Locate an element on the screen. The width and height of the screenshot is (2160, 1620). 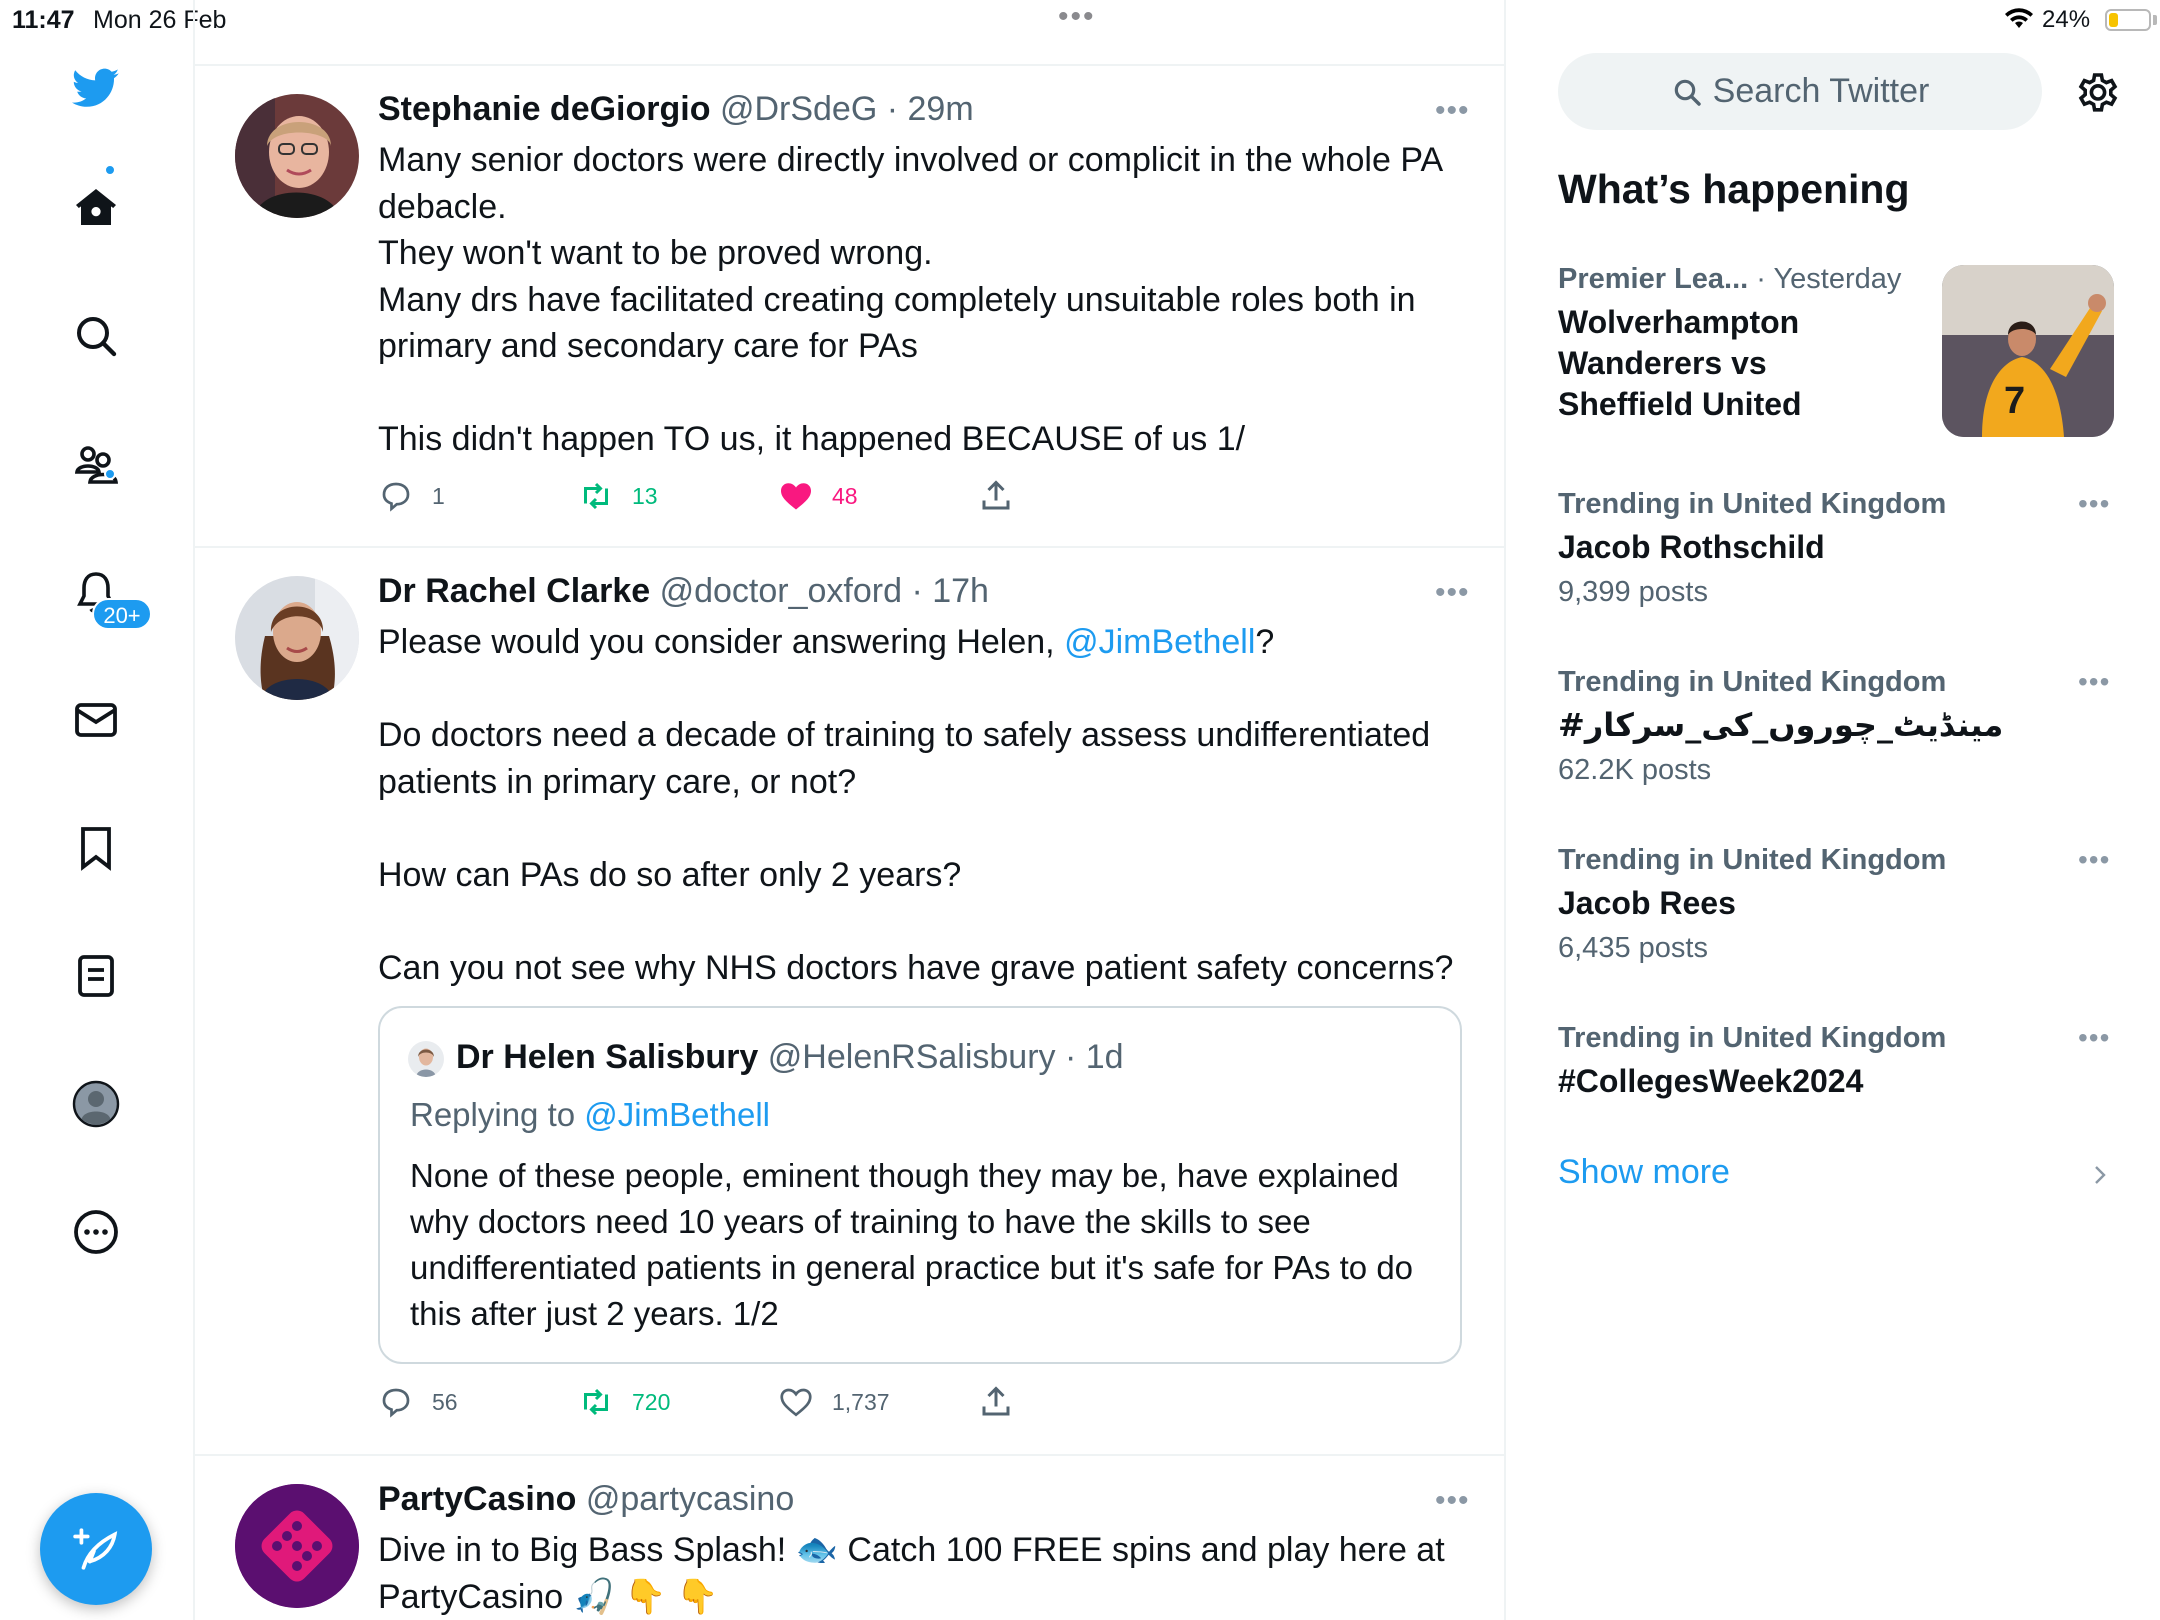
home-icon is located at coordinates (96, 208).